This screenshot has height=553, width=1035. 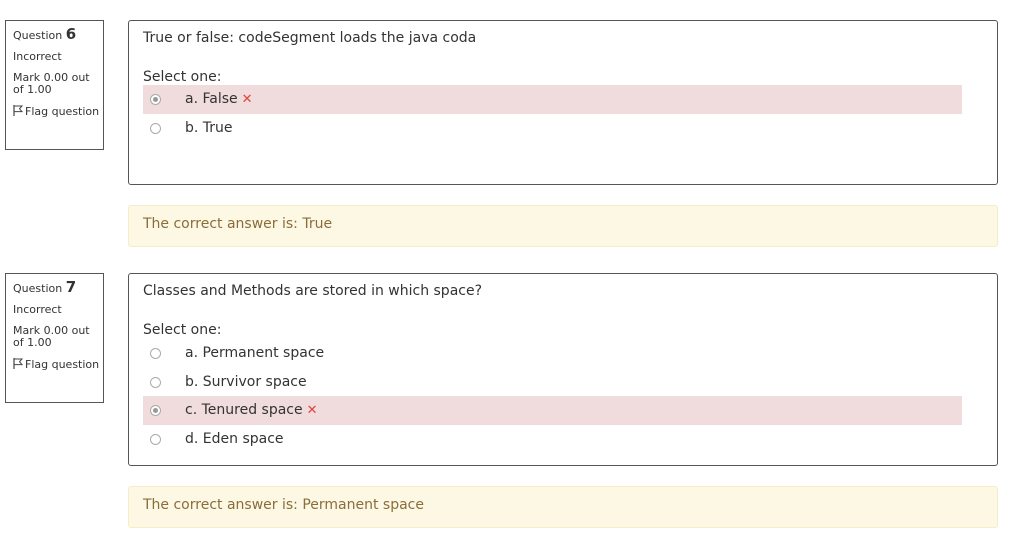 I want to click on answer-option-c: c. Tenured space ✕, so click(x=552, y=410).